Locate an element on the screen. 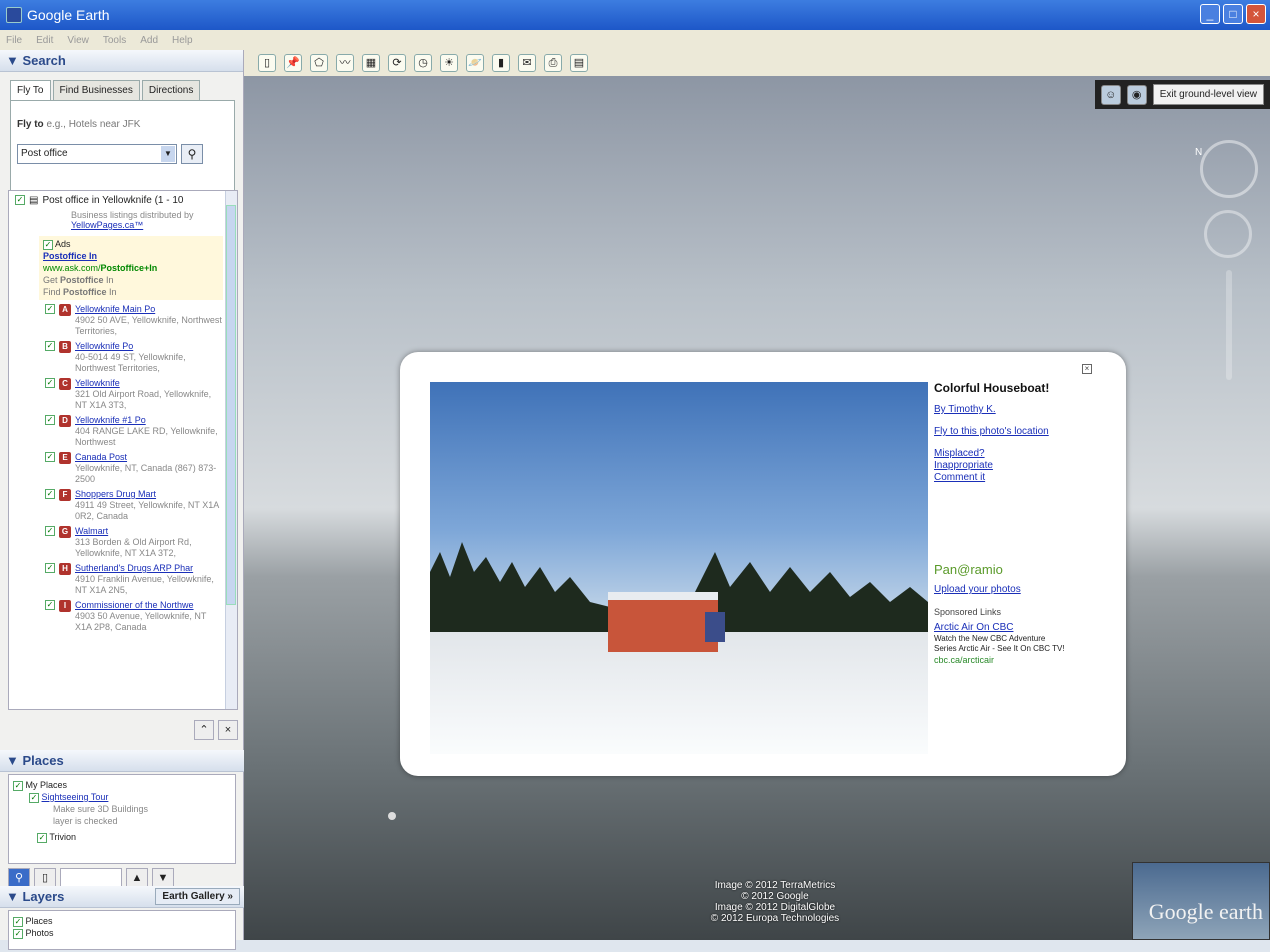 The image size is (1270, 952). temp-item: ✓ Trivion is located at coordinates (122, 837).